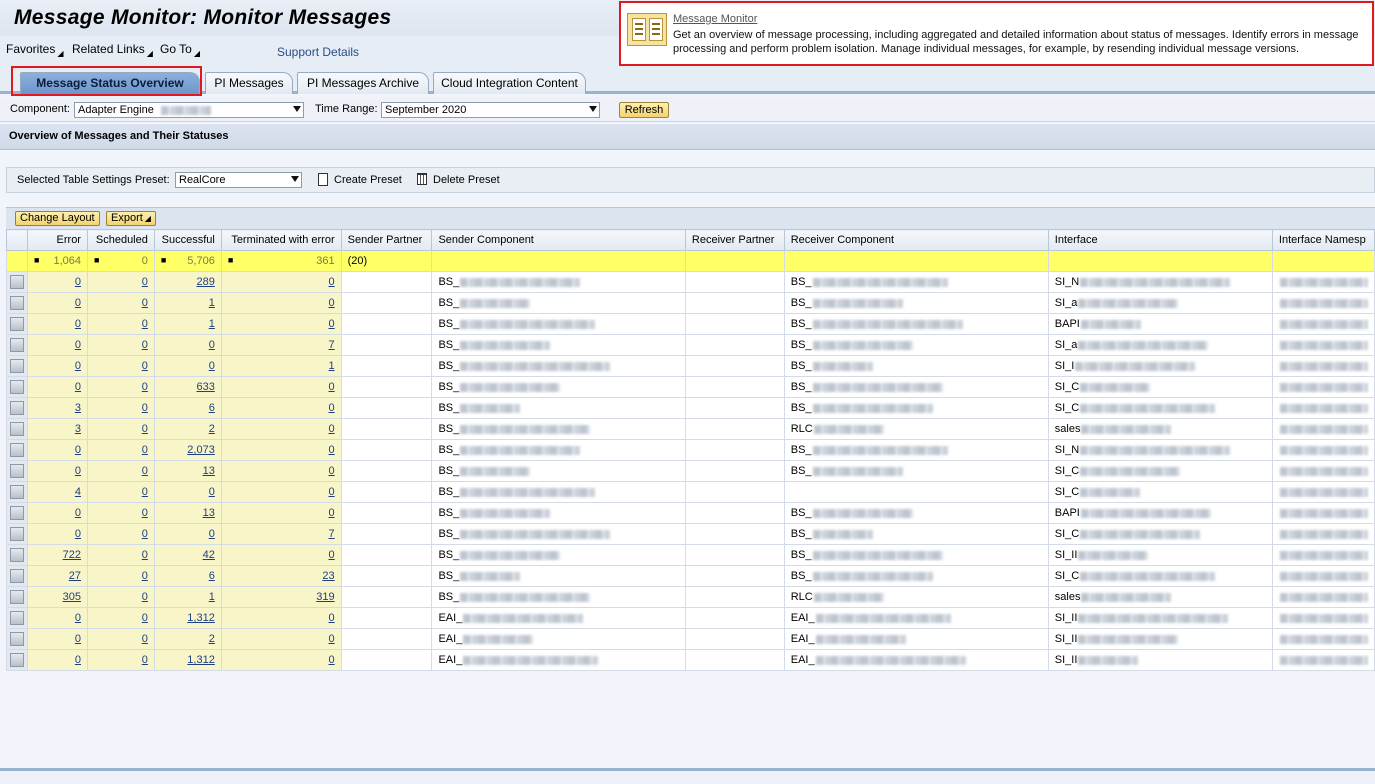  What do you see at coordinates (209, 555) in the screenshot?
I see `successful-count-link: 42` at bounding box center [209, 555].